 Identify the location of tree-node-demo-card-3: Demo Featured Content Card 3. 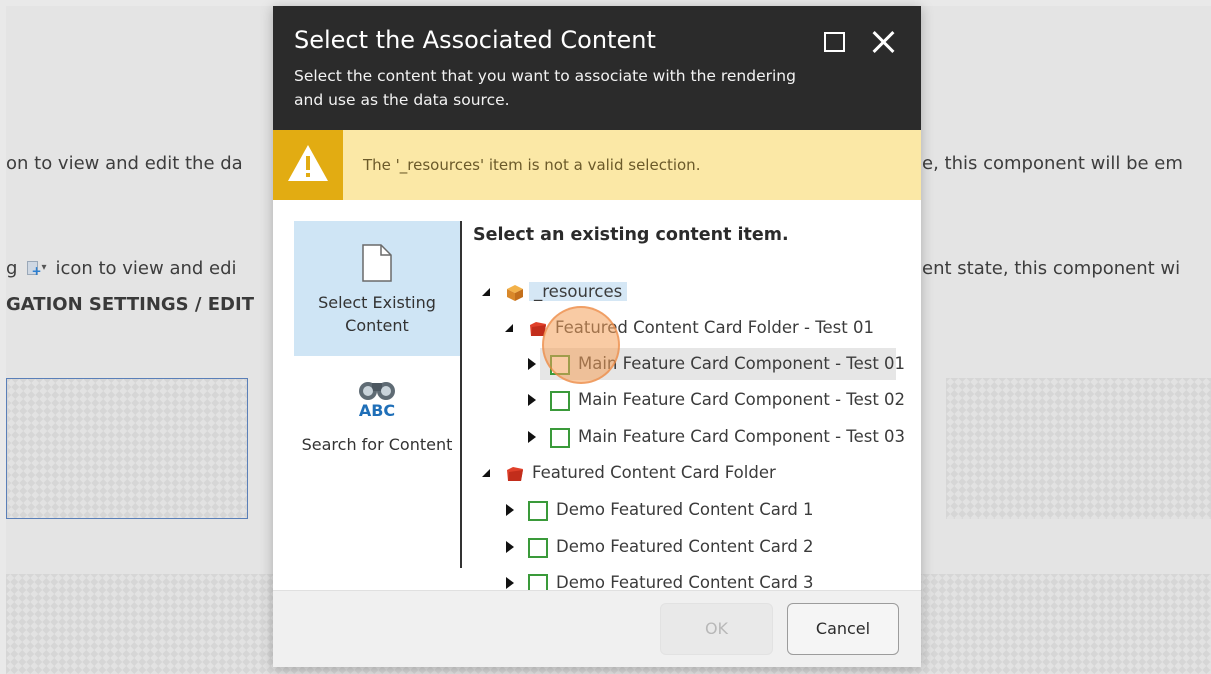
(672, 579).